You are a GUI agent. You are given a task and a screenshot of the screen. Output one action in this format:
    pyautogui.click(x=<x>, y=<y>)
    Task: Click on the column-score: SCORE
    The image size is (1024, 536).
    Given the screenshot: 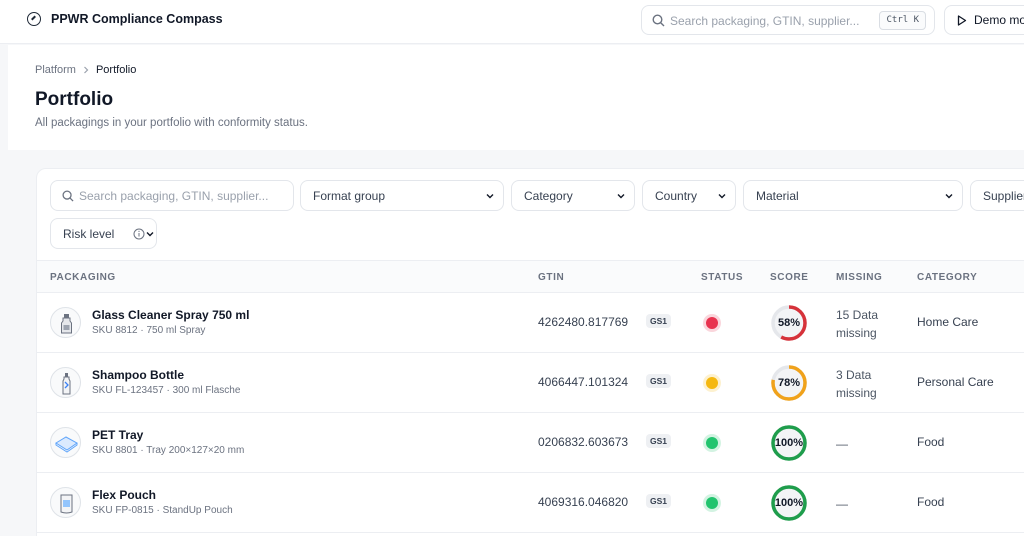 What is the action you would take?
    pyautogui.click(x=789, y=277)
    